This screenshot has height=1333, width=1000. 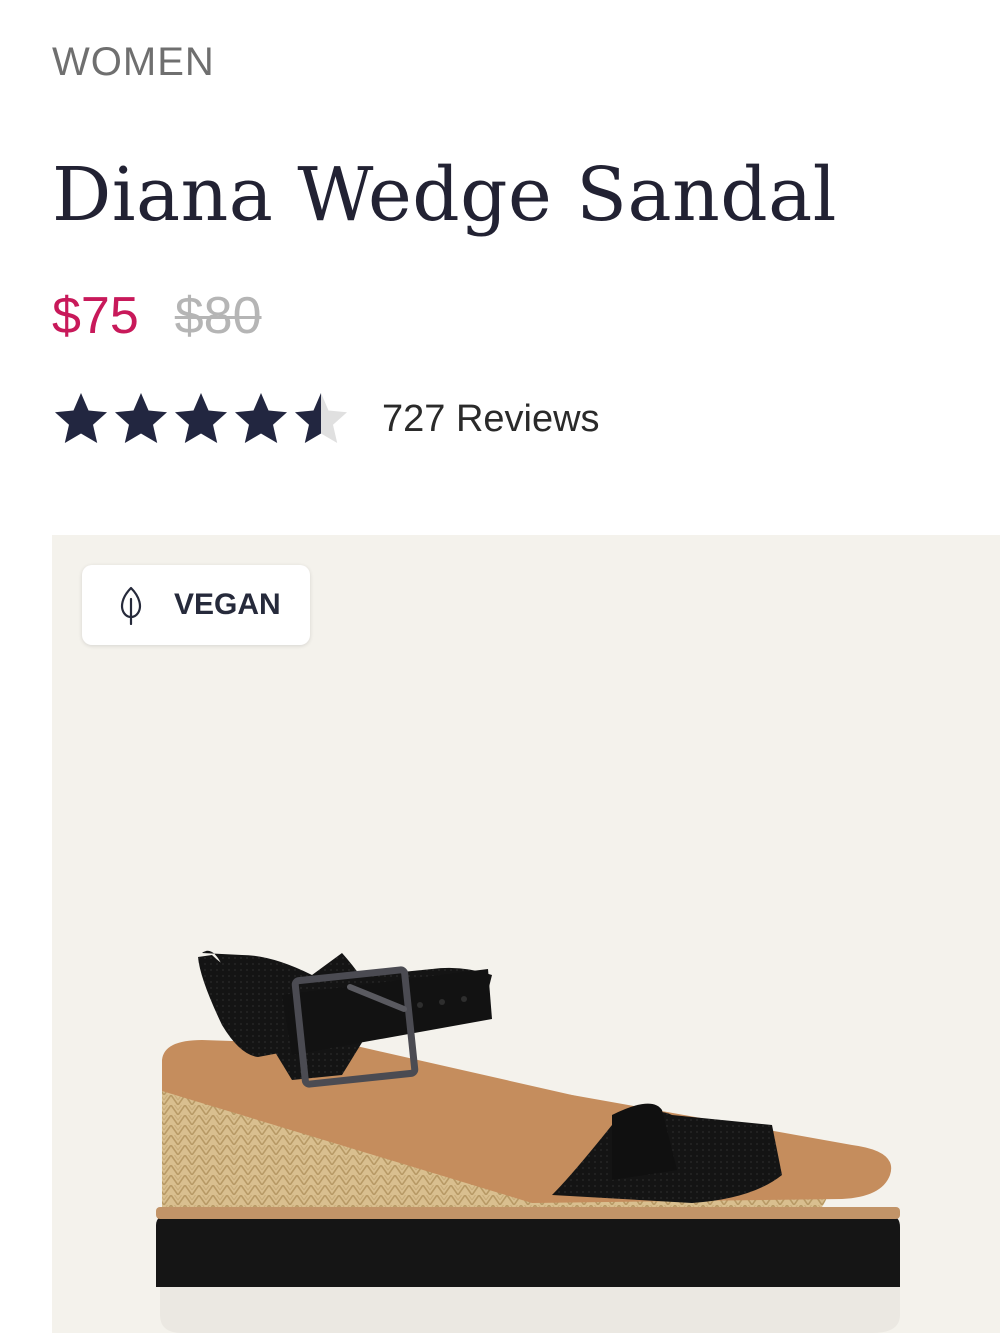 What do you see at coordinates (444, 195) in the screenshot?
I see `product-title: Diana Wedge Sandal` at bounding box center [444, 195].